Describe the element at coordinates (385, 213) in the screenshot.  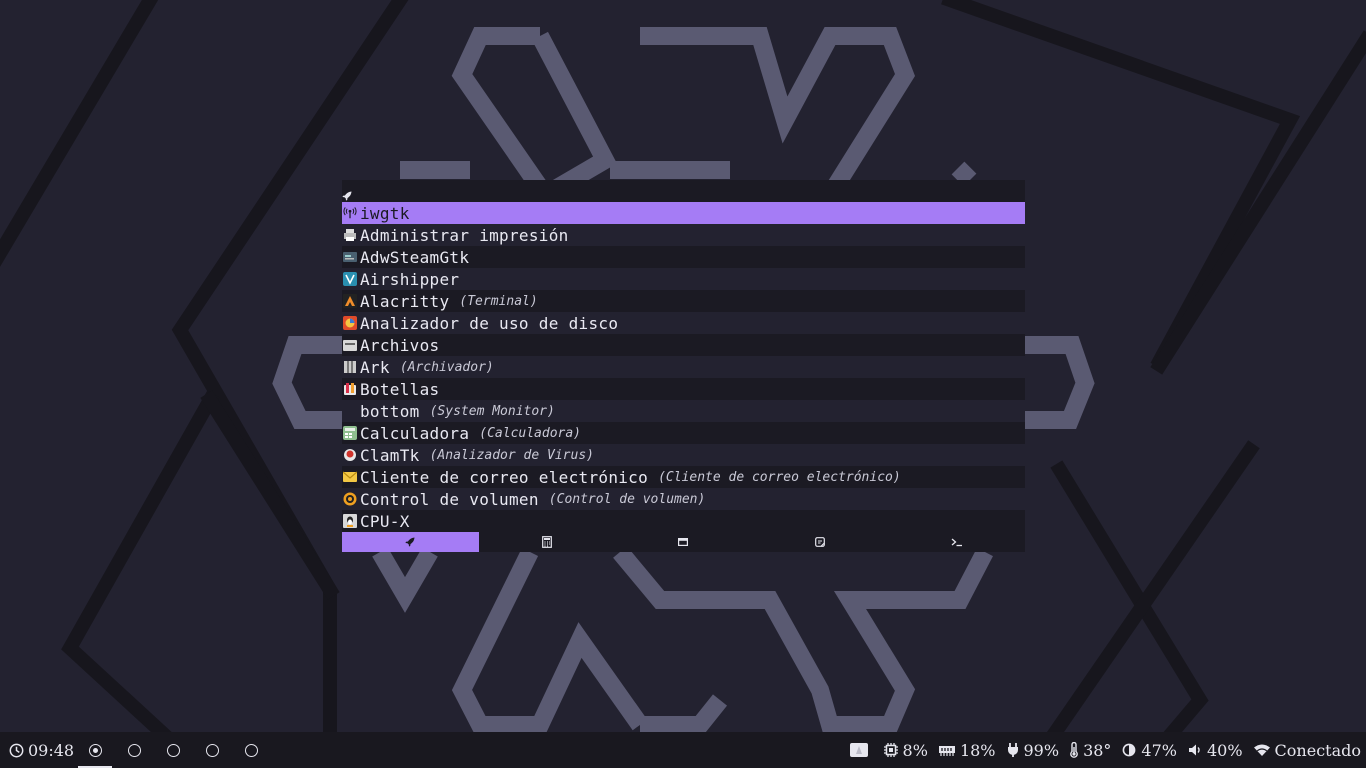
I see `launcher-item-name: iwgtk` at that location.